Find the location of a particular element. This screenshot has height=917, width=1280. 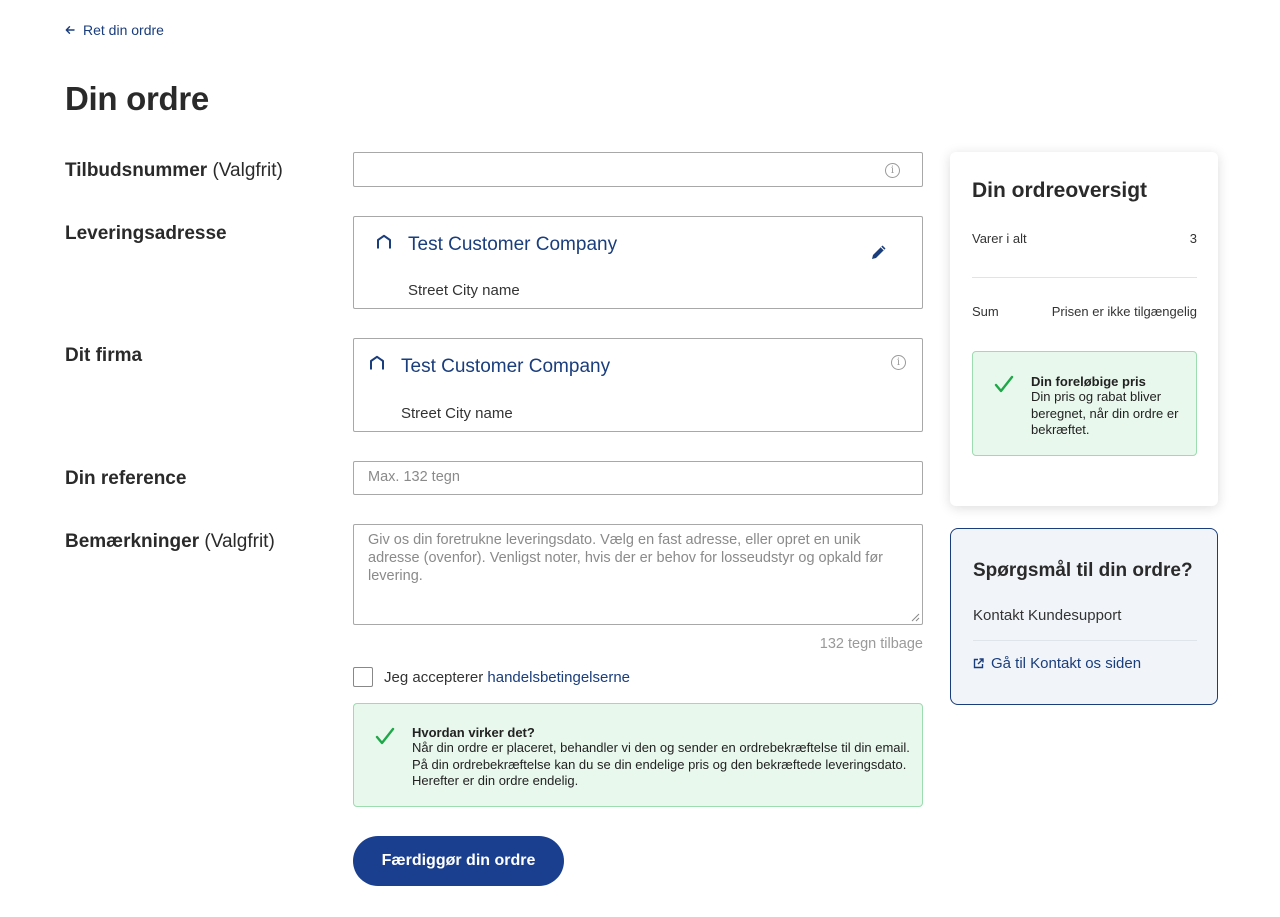

complete-order-button: Færdiggør din ordre is located at coordinates (458, 861).